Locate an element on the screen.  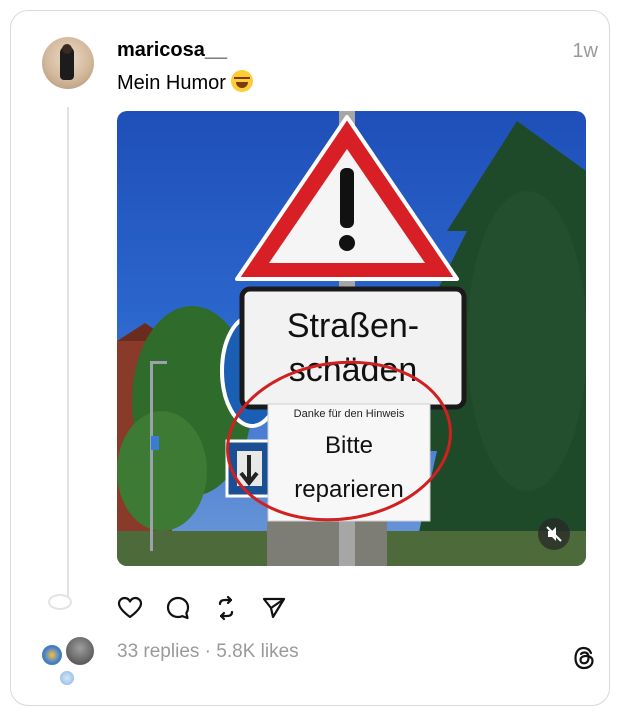
muted-speaker-icon is located at coordinates (554, 534).